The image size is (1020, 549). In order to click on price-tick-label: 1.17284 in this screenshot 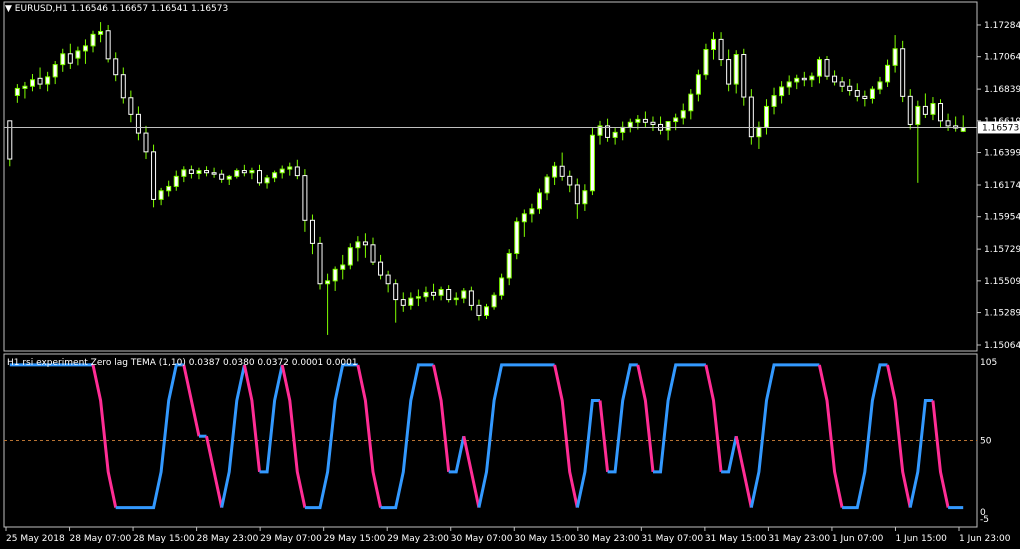, I will do `click(1002, 26)`.